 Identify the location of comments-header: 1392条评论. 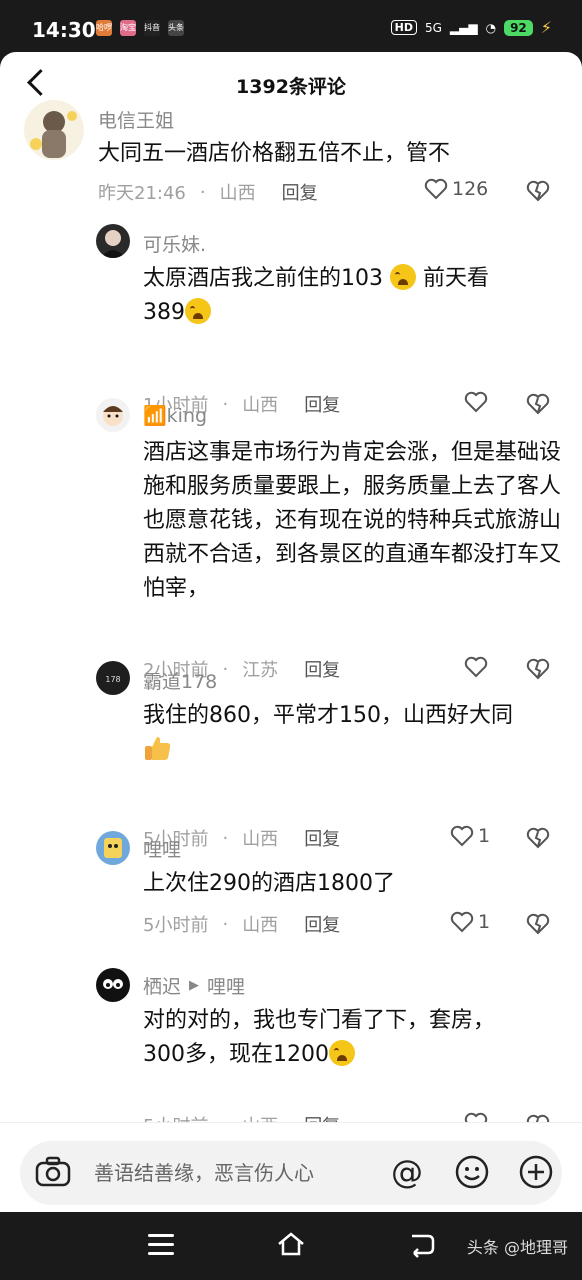
(291, 83).